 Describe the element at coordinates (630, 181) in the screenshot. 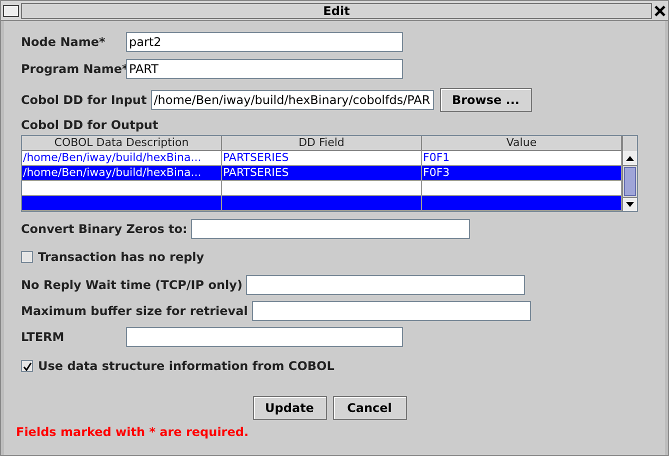

I see `scrollbar-thumb` at that location.